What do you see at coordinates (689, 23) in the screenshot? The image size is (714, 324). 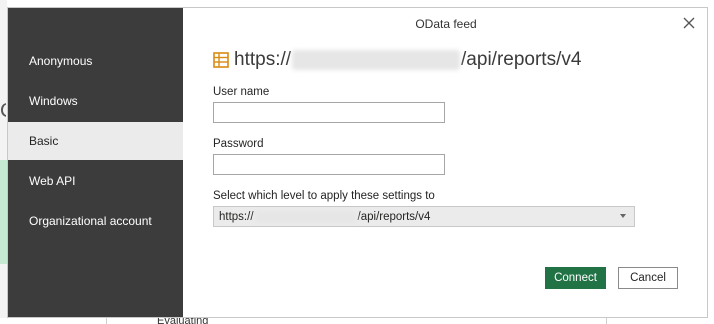 I see `close-icon` at bounding box center [689, 23].